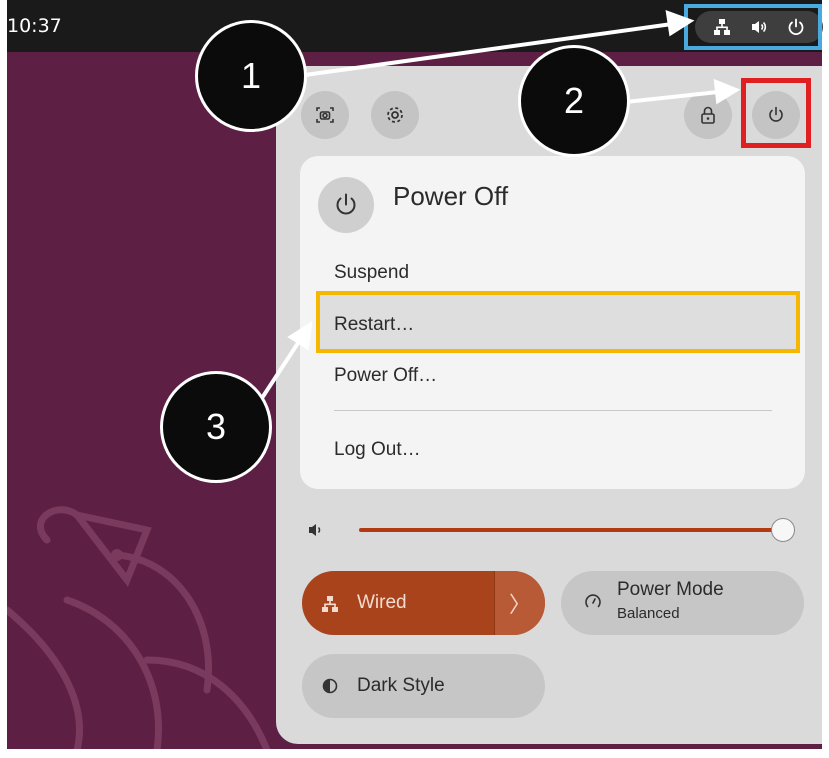 This screenshot has width=829, height=758. Describe the element at coordinates (315, 530) in the screenshot. I see `volume-icon` at that location.